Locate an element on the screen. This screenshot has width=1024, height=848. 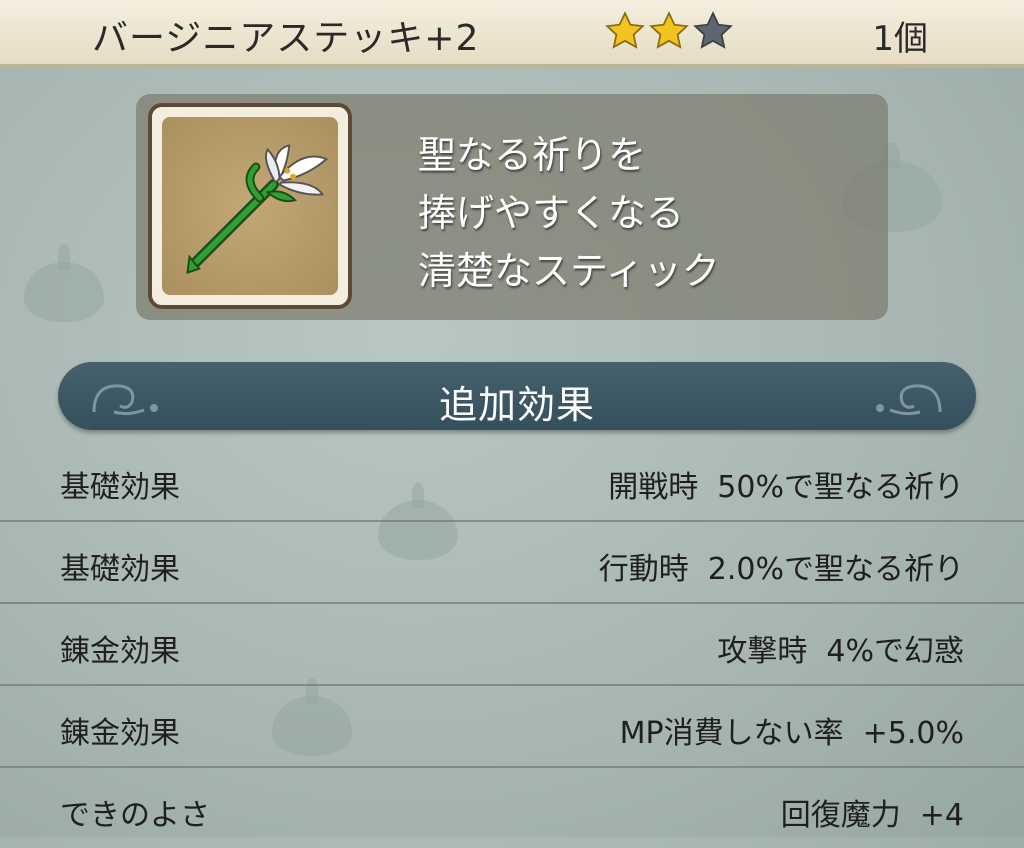
section-title: 追加効果 is located at coordinates (516, 405).